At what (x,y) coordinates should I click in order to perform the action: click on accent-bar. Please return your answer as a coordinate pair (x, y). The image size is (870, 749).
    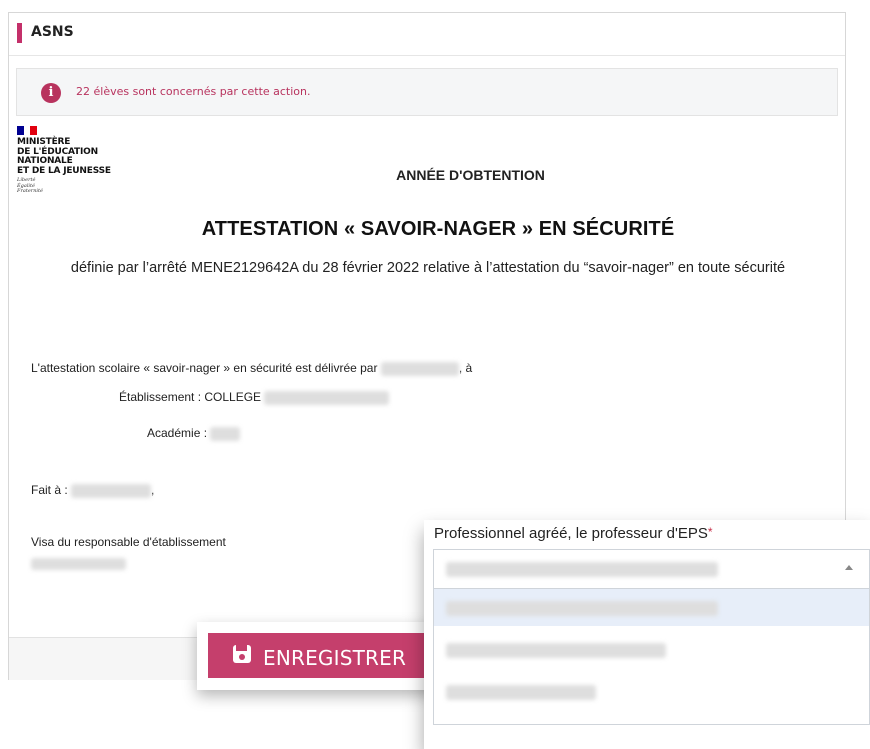
    Looking at the image, I should click on (19, 33).